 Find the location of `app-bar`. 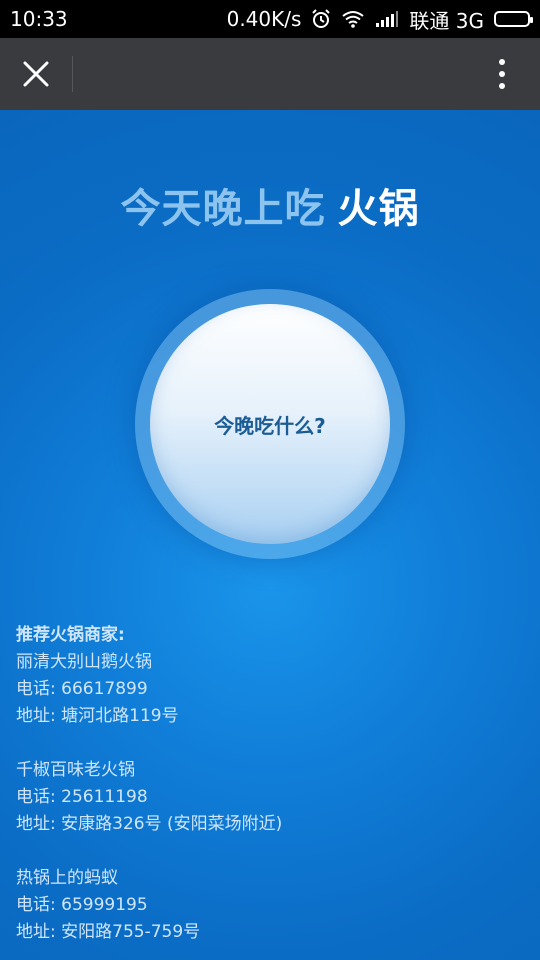

app-bar is located at coordinates (270, 74).